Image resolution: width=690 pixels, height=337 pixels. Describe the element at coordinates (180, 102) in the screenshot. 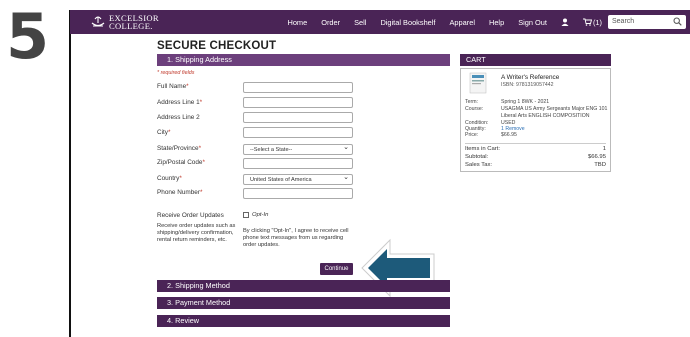

I see `address-line1-label: Address Line 1*` at that location.